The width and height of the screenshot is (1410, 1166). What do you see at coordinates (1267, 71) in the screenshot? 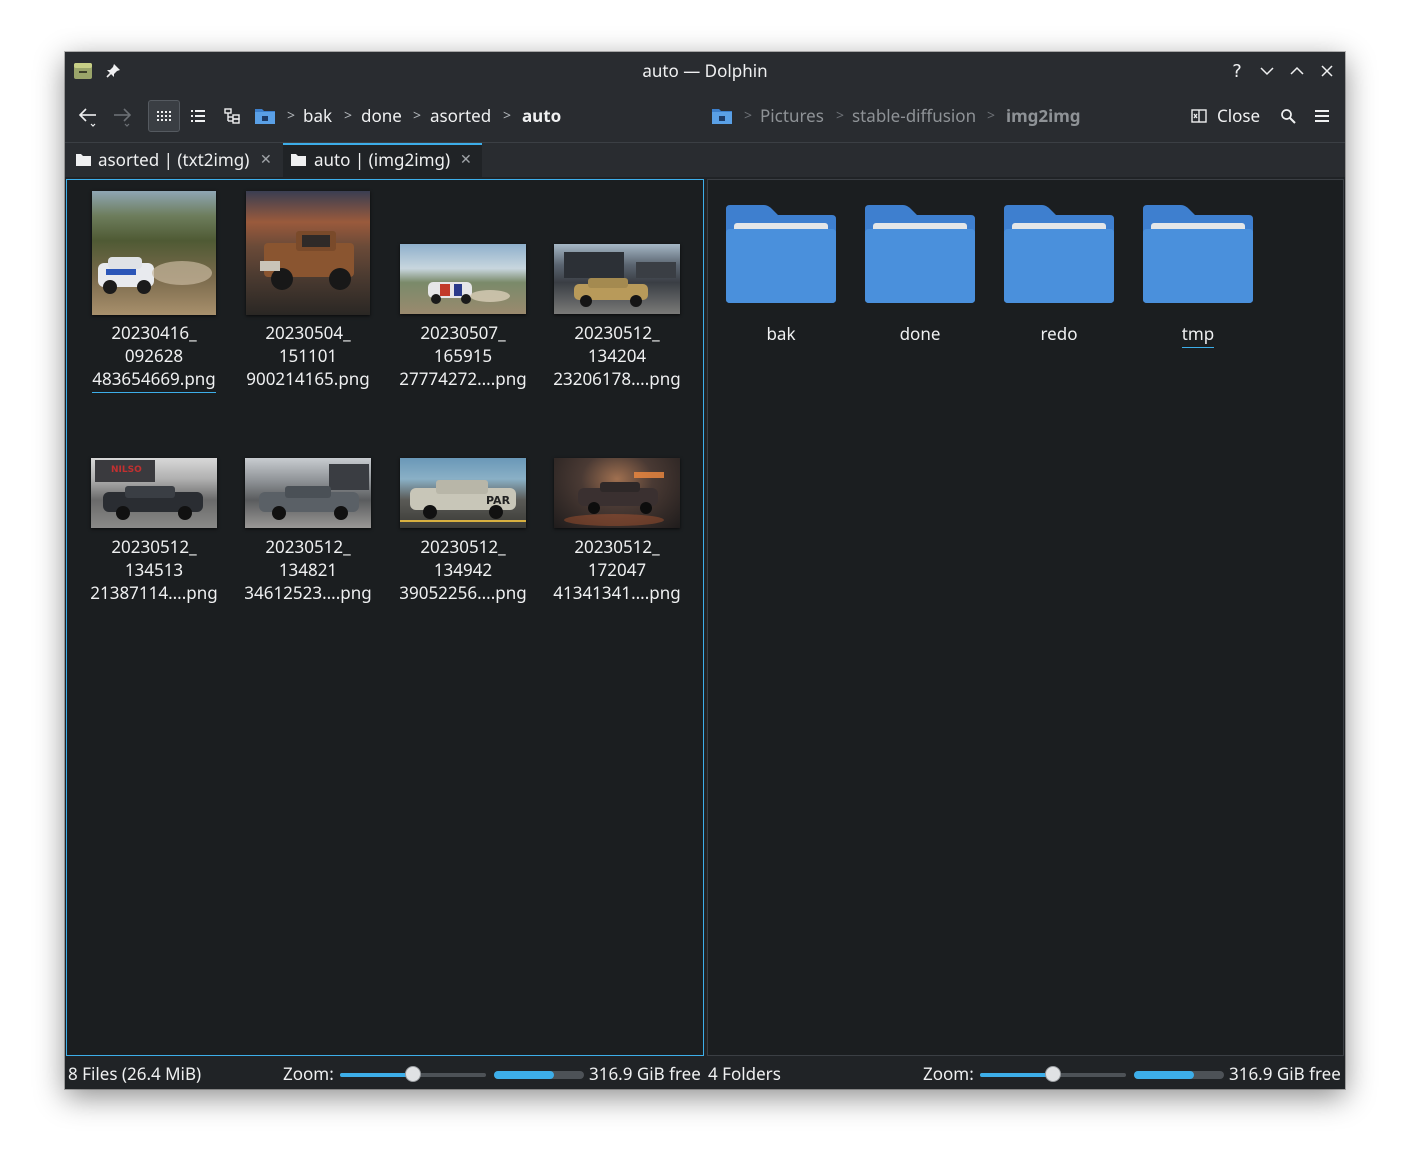
I see `minimize-icon` at bounding box center [1267, 71].